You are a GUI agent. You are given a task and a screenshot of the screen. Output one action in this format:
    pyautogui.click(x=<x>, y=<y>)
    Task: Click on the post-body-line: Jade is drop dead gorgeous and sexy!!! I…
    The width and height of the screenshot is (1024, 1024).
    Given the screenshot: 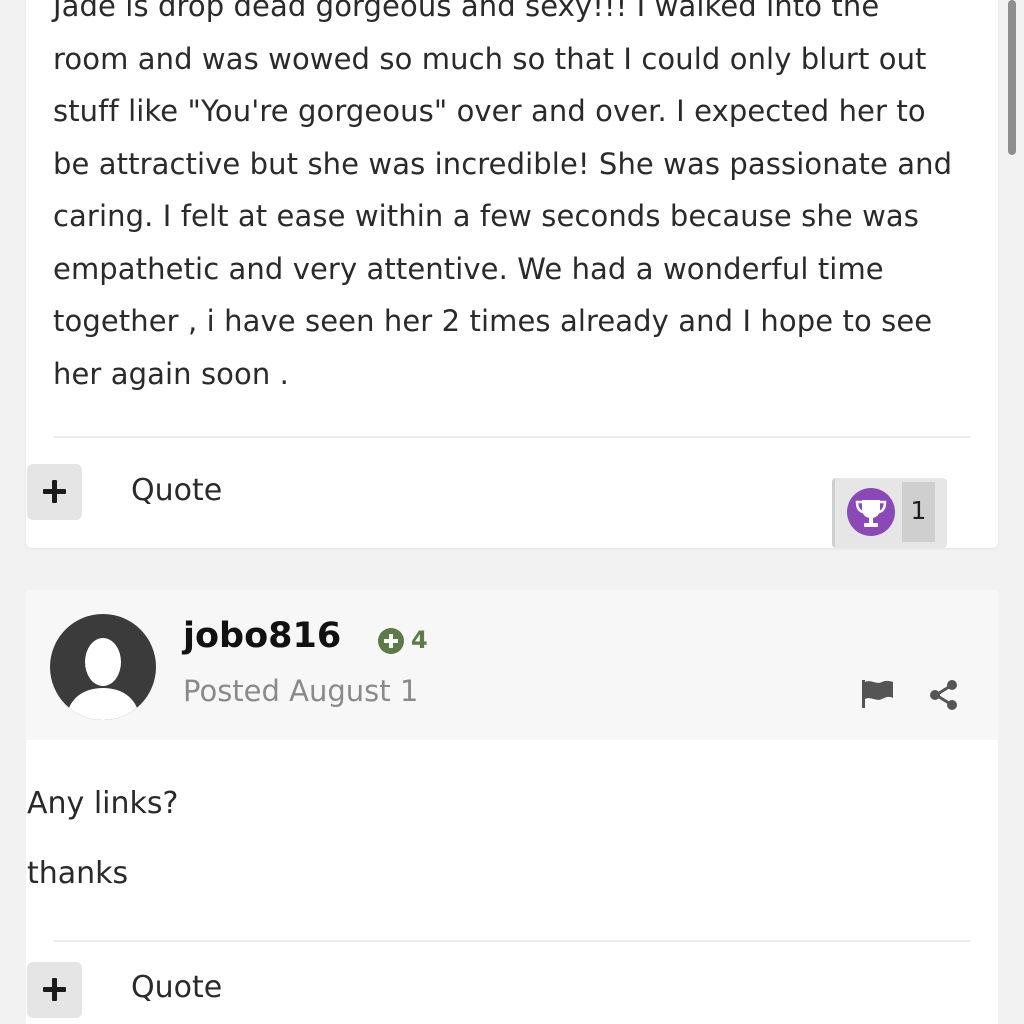 What is the action you would take?
    pyautogui.click(x=466, y=11)
    